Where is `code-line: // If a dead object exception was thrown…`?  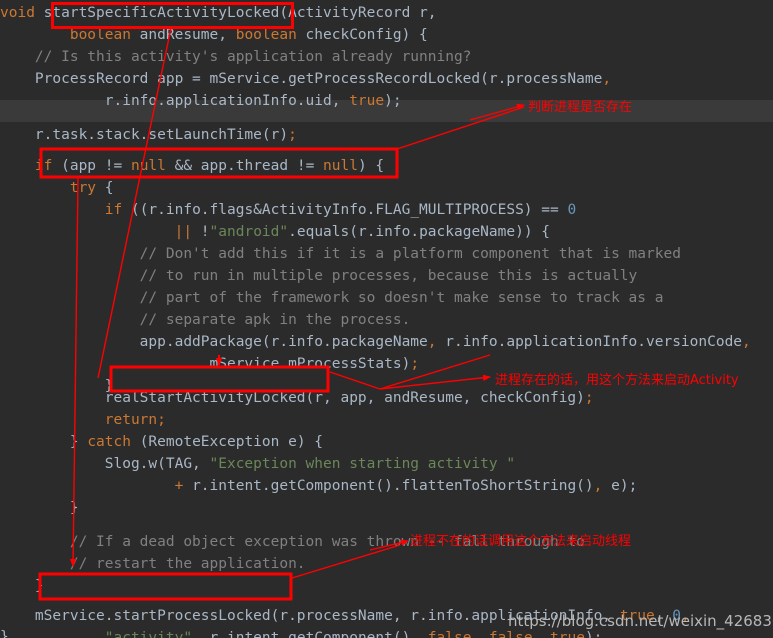
code-line: // If a dead object exception was thrown… is located at coordinates (292, 542).